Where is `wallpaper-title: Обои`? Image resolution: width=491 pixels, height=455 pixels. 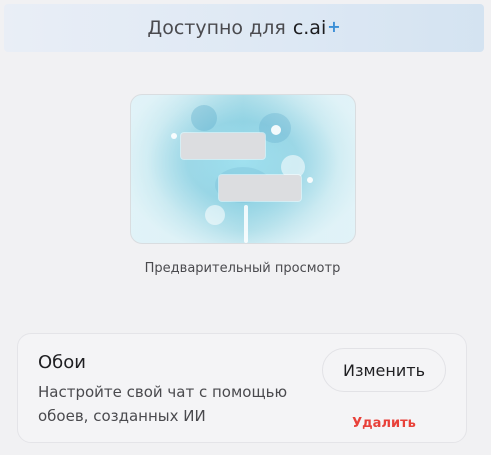 wallpaper-title: Обои is located at coordinates (62, 362).